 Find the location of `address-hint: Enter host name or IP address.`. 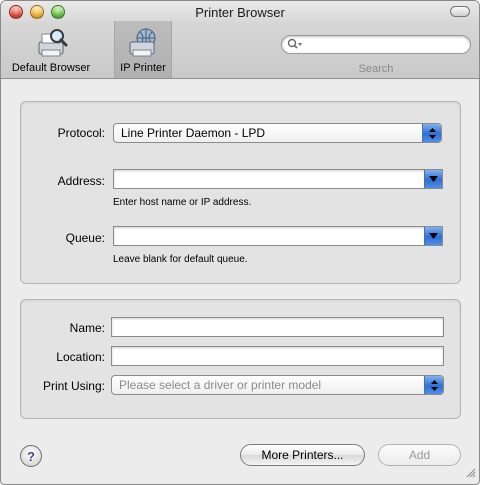

address-hint: Enter host name or IP address. is located at coordinates (182, 202).